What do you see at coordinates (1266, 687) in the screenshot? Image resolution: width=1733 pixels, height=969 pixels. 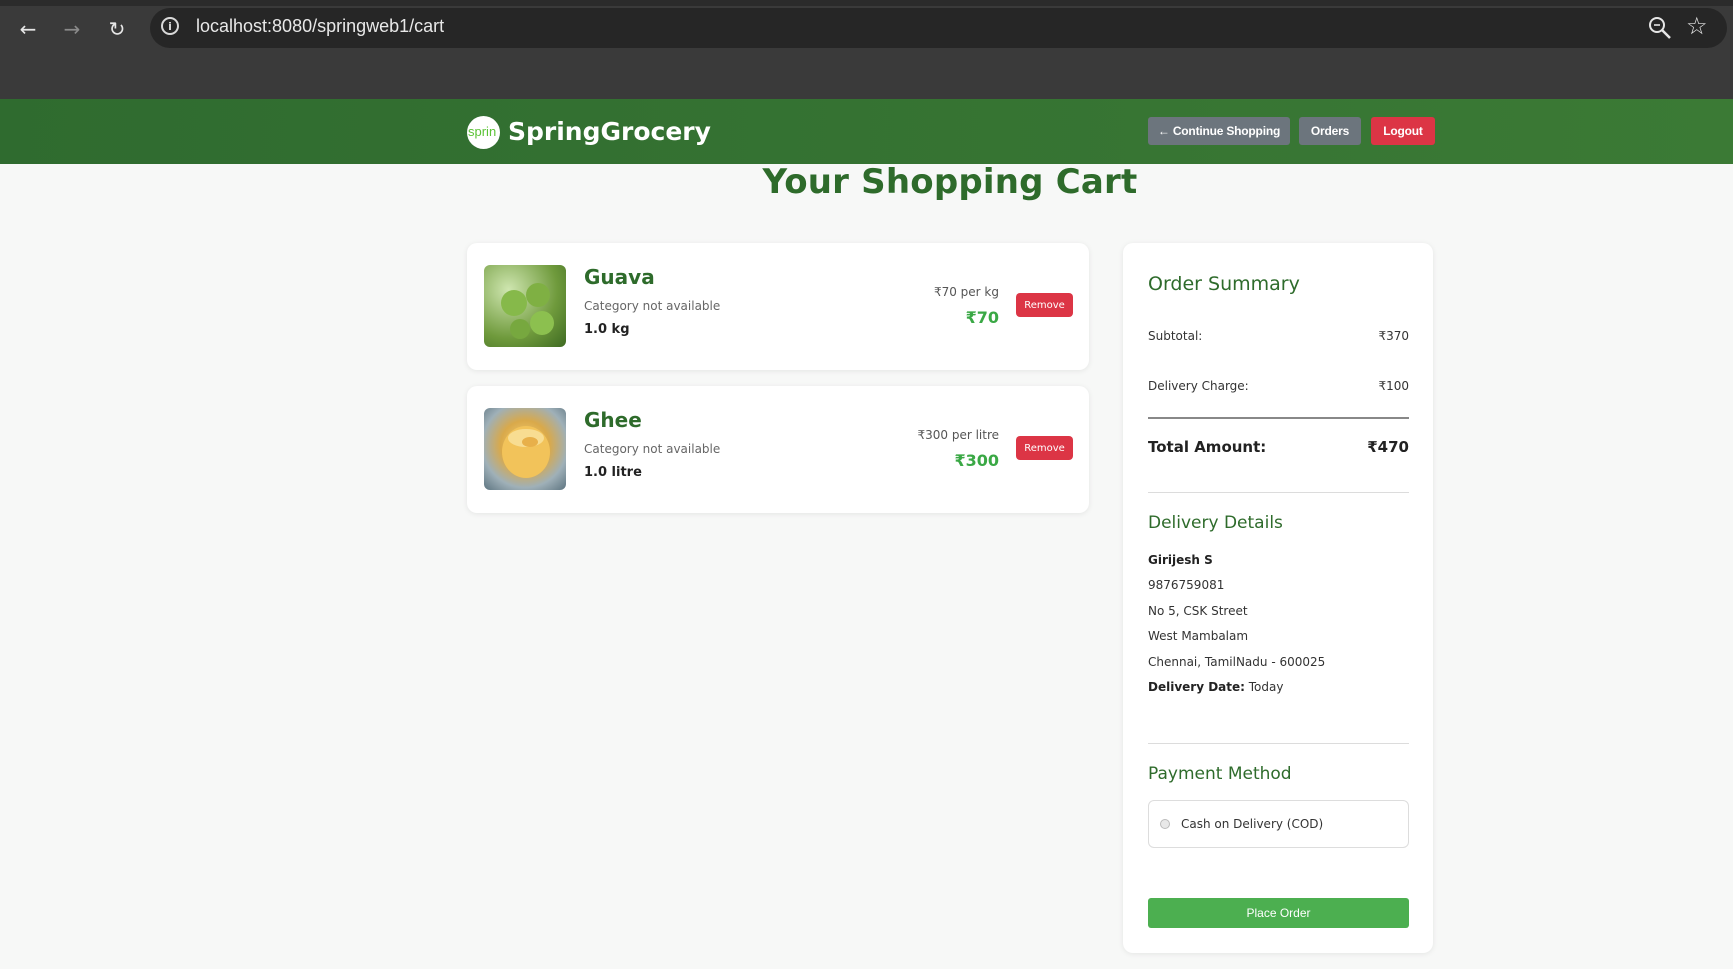 I see `delivery-date-value: Today` at bounding box center [1266, 687].